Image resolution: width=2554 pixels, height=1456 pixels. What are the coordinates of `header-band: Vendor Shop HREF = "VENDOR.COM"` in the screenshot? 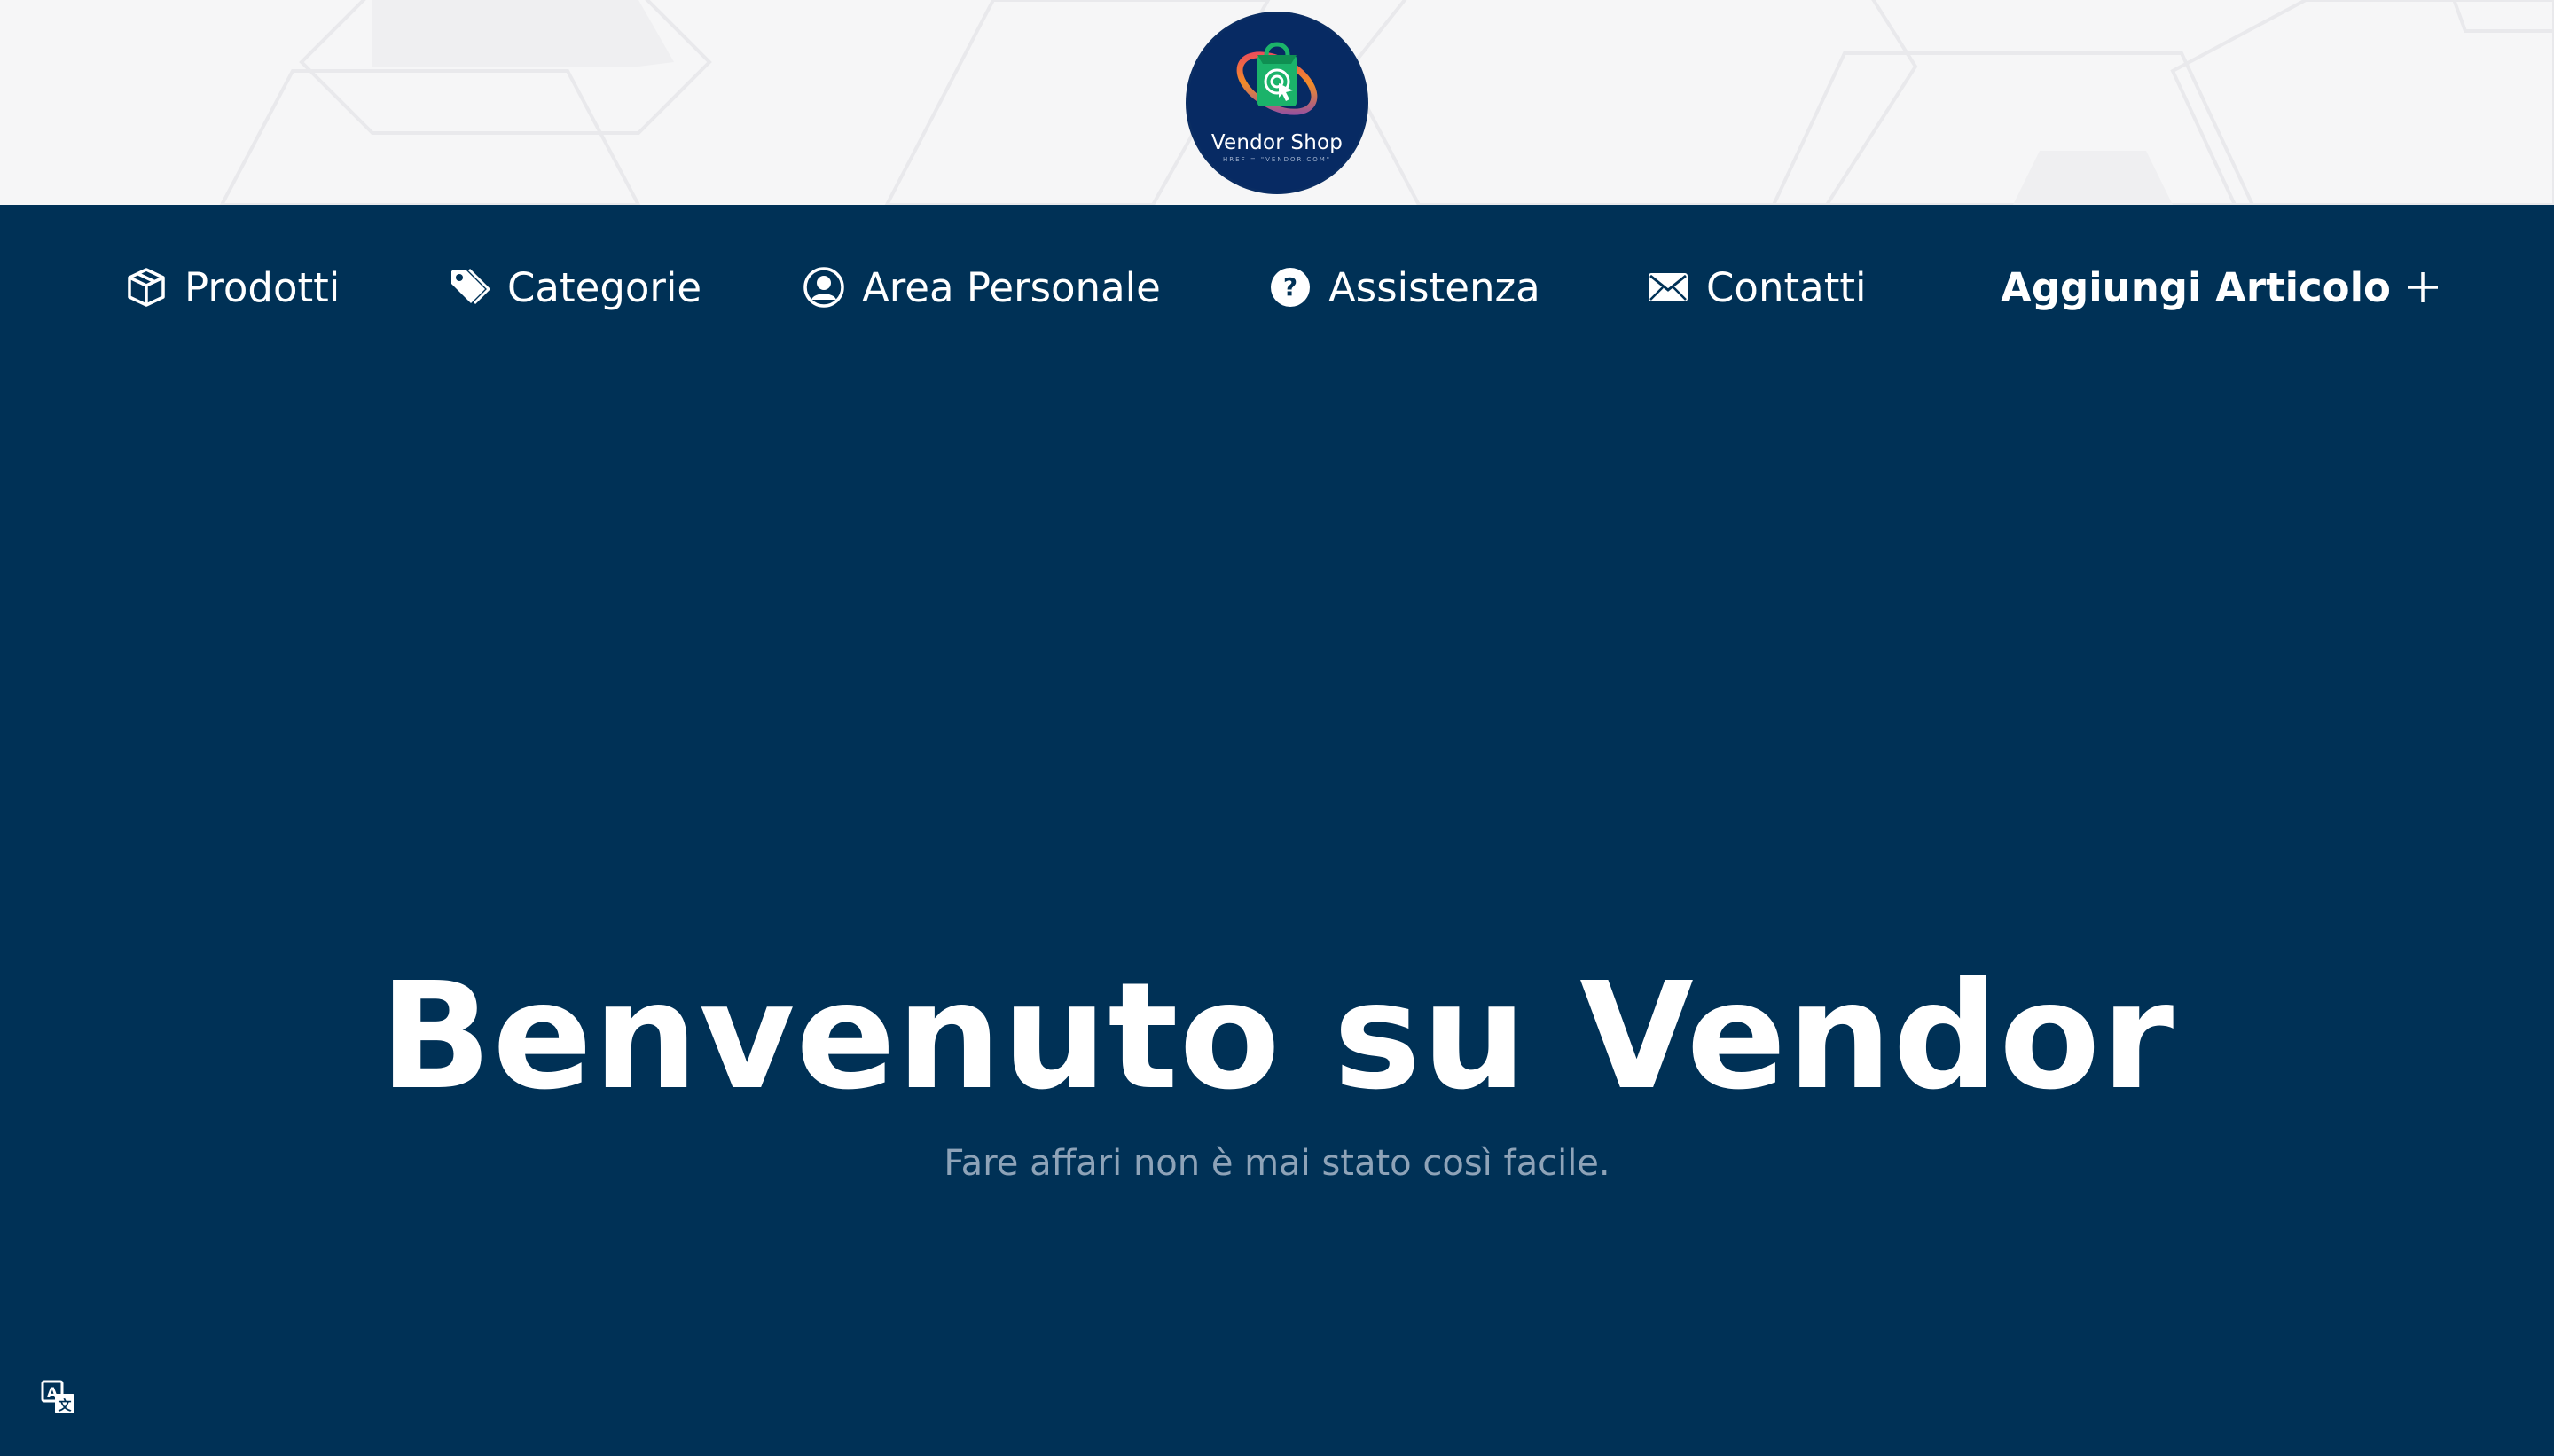 It's located at (1277, 102).